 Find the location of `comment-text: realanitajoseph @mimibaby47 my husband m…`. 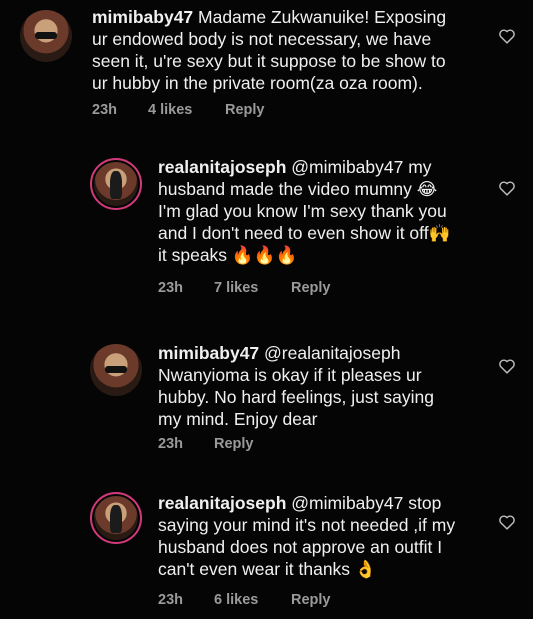

comment-text: realanitajoseph @mimibaby47 my husband m… is located at coordinates (328, 211).